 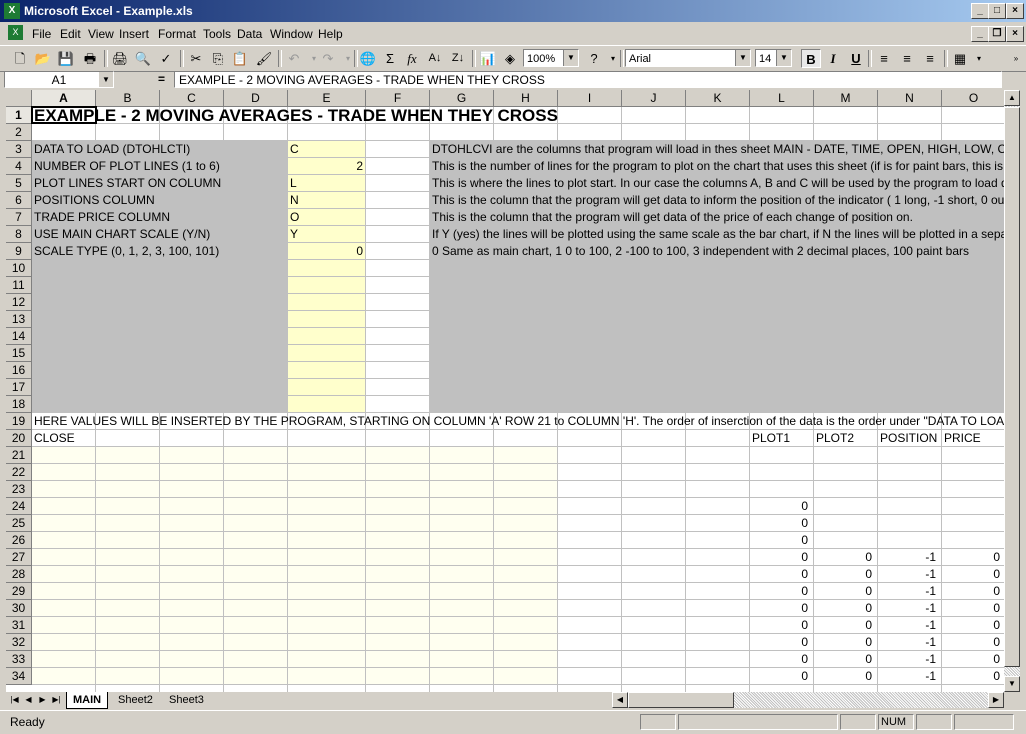 What do you see at coordinates (330, 34) in the screenshot?
I see `menu-help: Help` at bounding box center [330, 34].